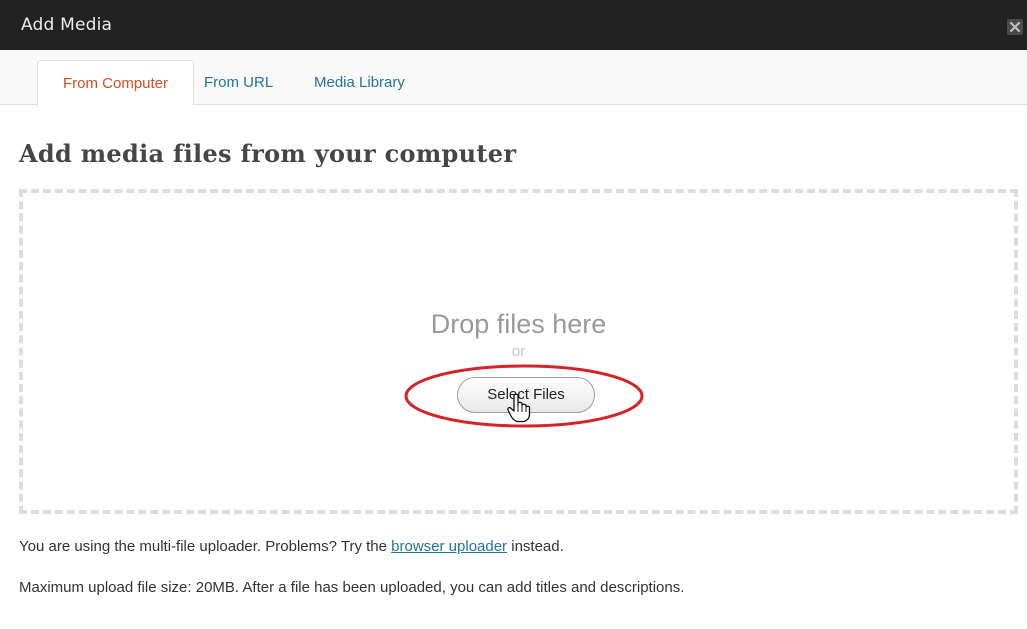  What do you see at coordinates (359, 83) in the screenshot?
I see `tab-media-library: Media Library` at bounding box center [359, 83].